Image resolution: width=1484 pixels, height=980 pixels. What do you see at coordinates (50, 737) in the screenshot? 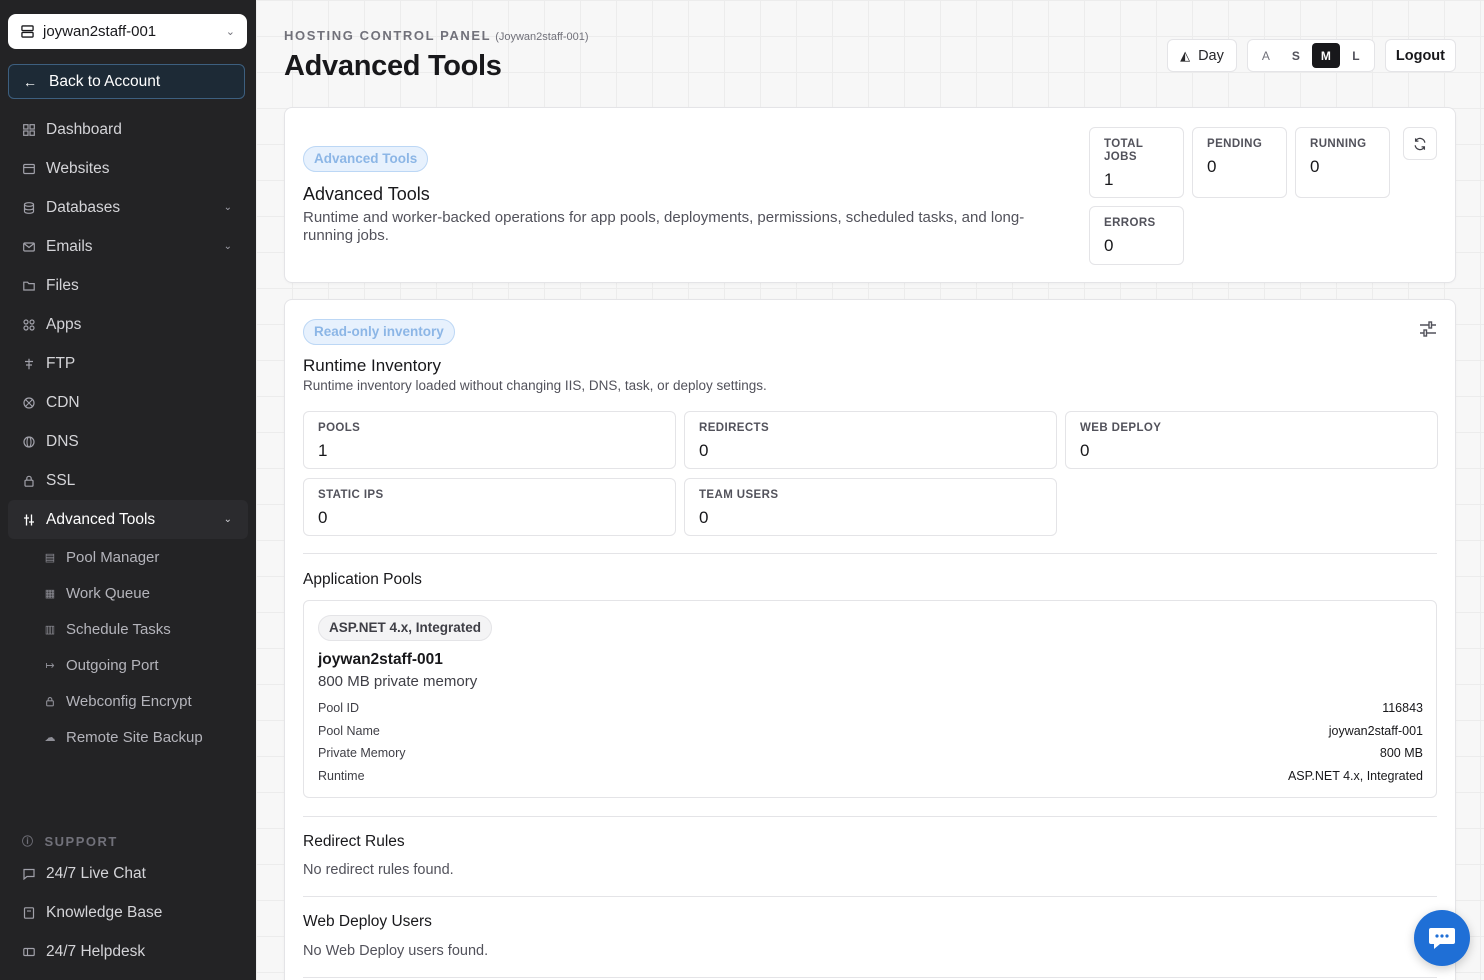
I see `cloud-icon: ☁` at bounding box center [50, 737].